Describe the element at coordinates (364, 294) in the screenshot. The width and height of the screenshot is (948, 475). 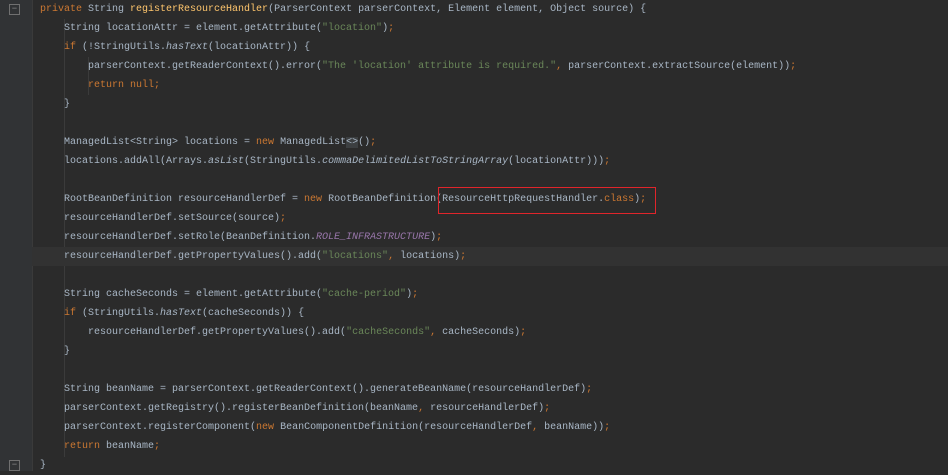
I see `code-token: "cache-period"` at that location.